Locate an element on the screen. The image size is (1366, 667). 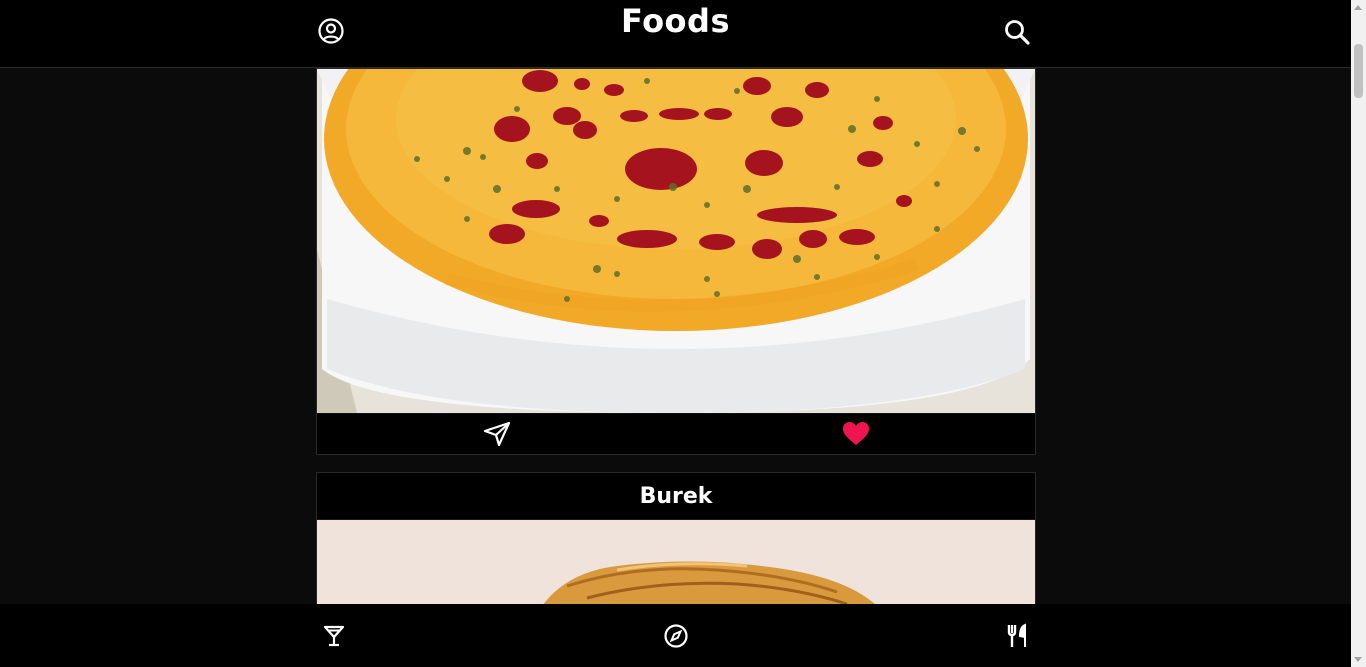
nav-explore-button is located at coordinates (676, 636).